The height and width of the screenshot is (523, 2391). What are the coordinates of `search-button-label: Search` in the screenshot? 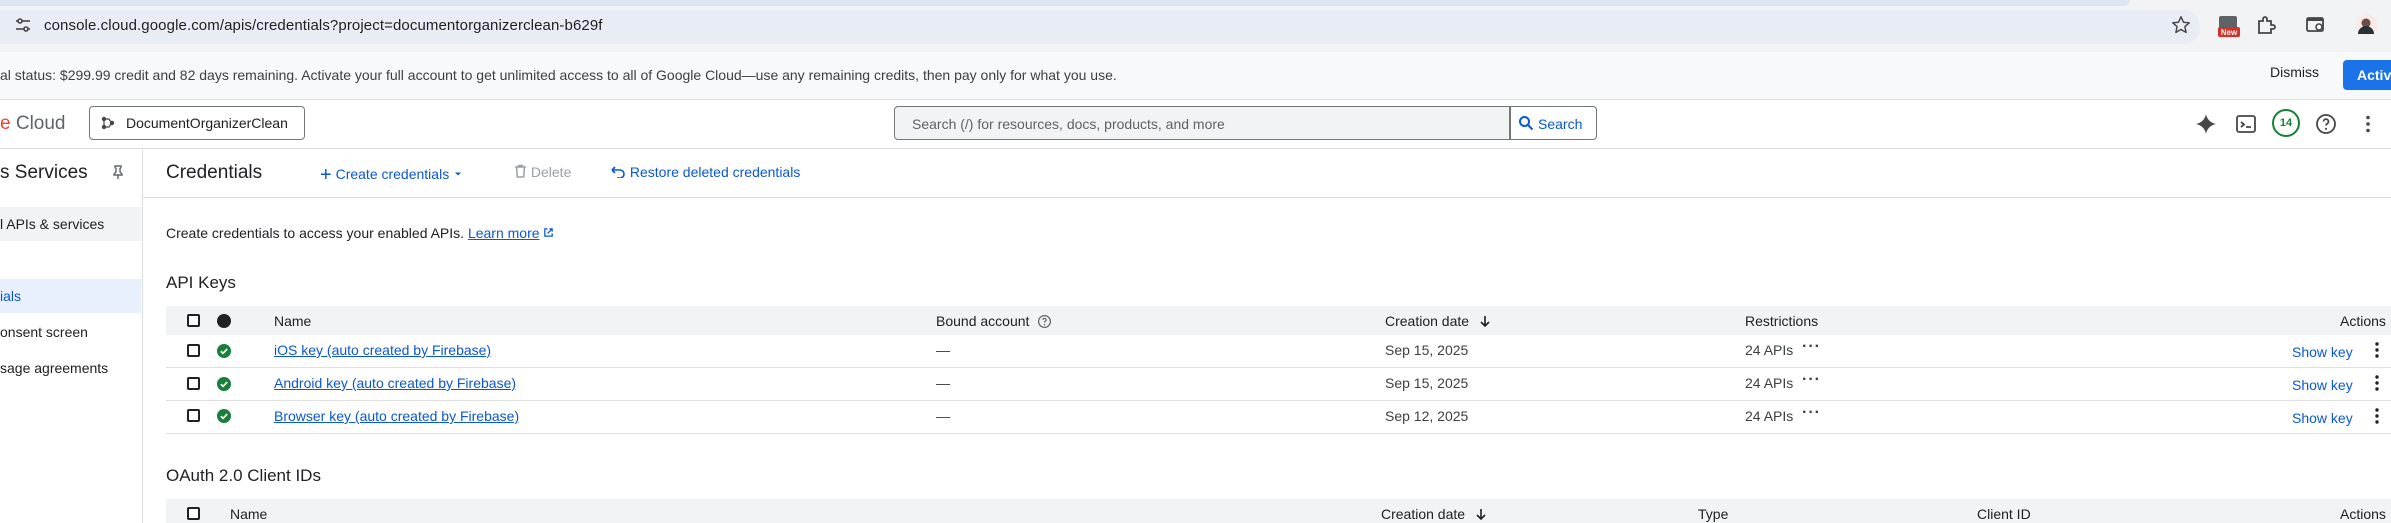 It's located at (1560, 124).